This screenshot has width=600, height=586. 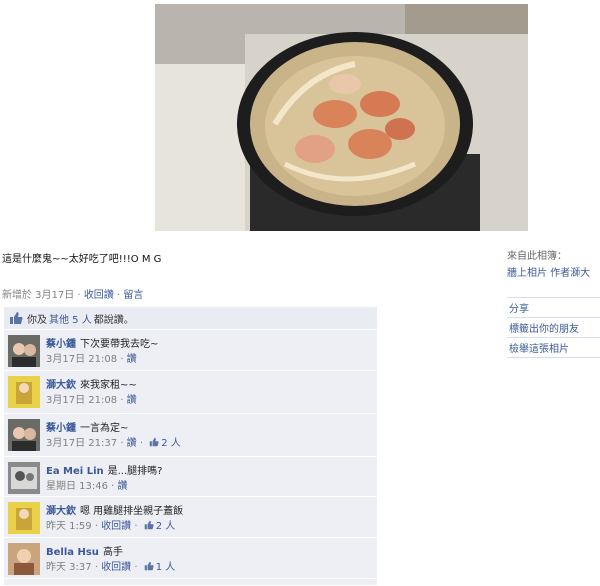 I want to click on comment-like-count: 1 人, so click(x=166, y=567).